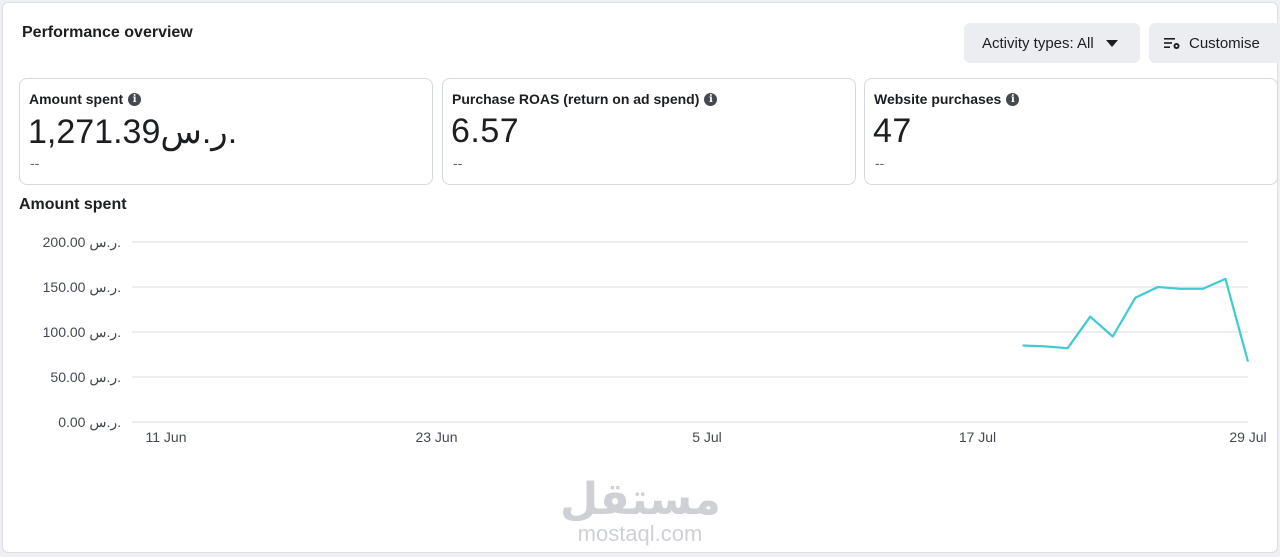 Image resolution: width=1280 pixels, height=557 pixels. I want to click on x-tick-label: 29 Jul, so click(1247, 437).